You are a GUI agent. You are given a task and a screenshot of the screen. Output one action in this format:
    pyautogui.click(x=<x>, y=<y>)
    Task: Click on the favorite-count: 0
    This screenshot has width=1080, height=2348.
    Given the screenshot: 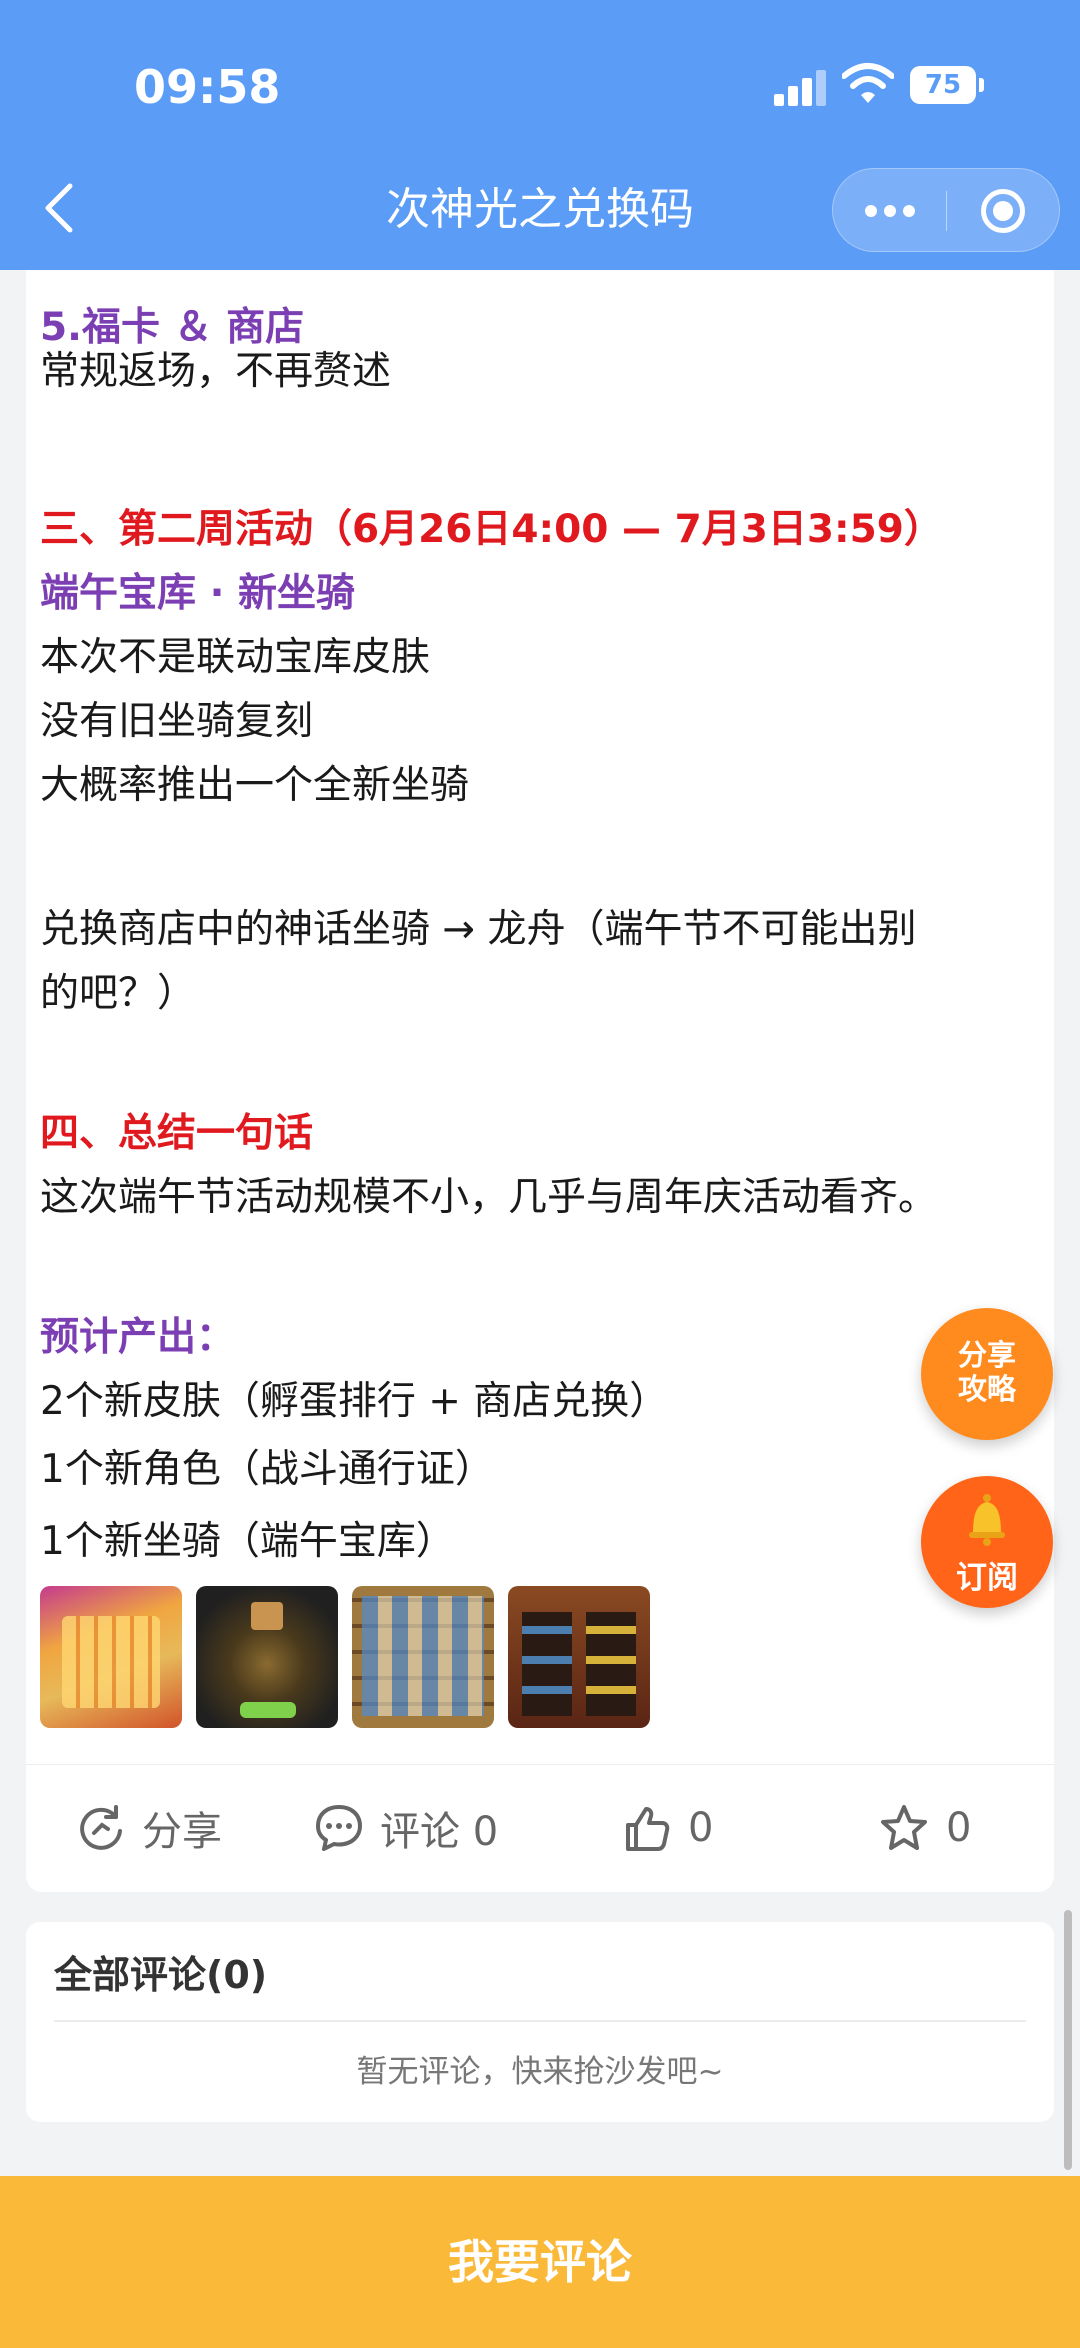 What is the action you would take?
    pyautogui.click(x=959, y=1828)
    